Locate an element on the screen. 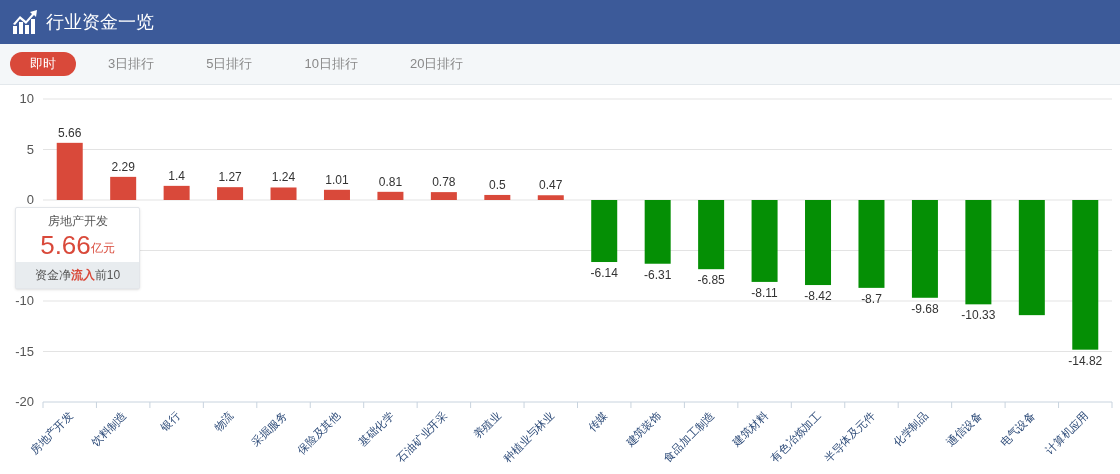  value-label: -6.31 is located at coordinates (658, 274).